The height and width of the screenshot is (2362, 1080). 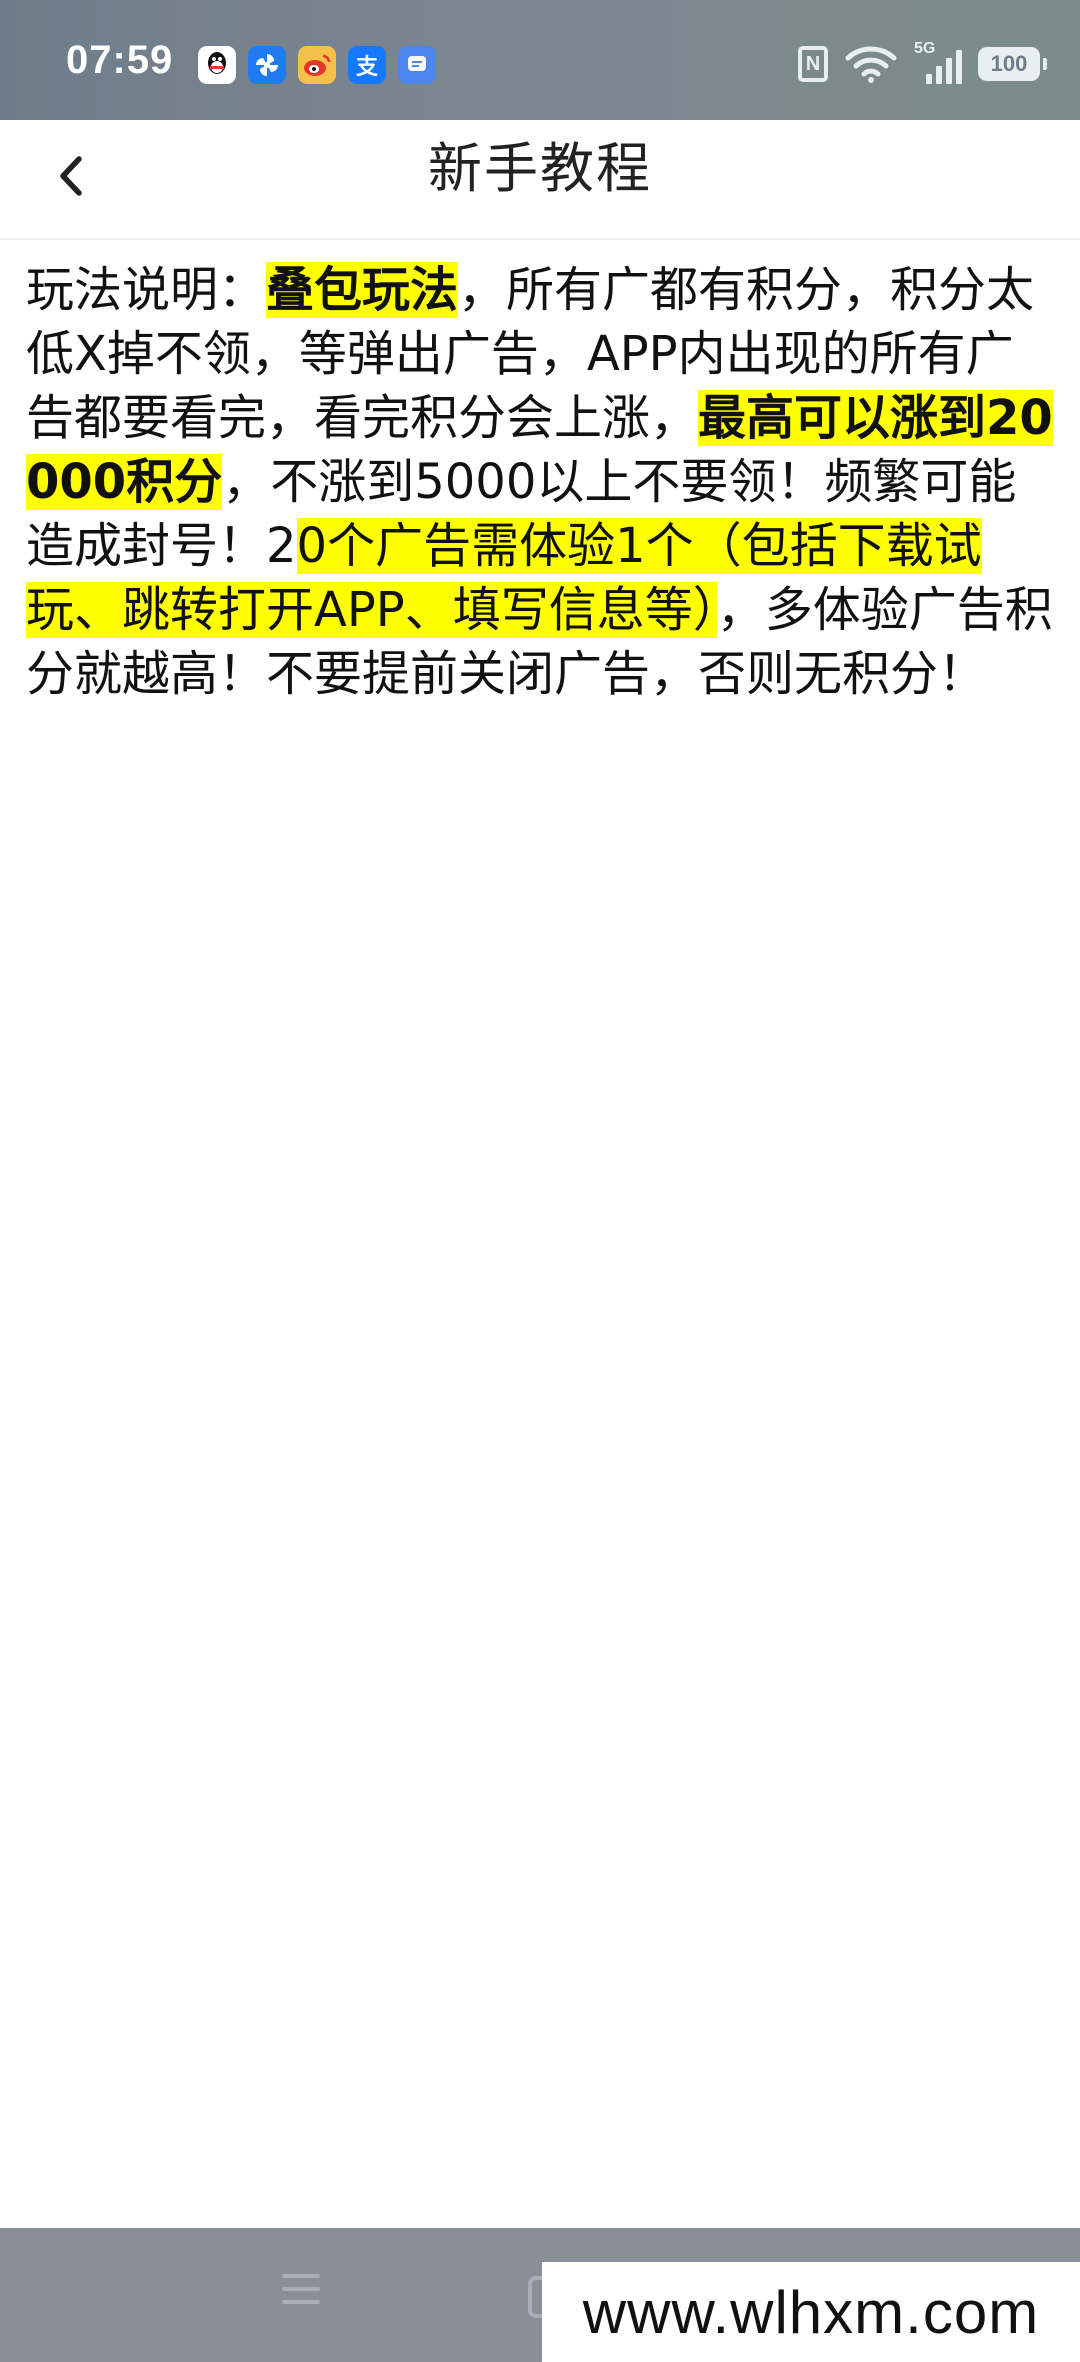 I want to click on app-header: 新手教程, so click(x=540, y=180).